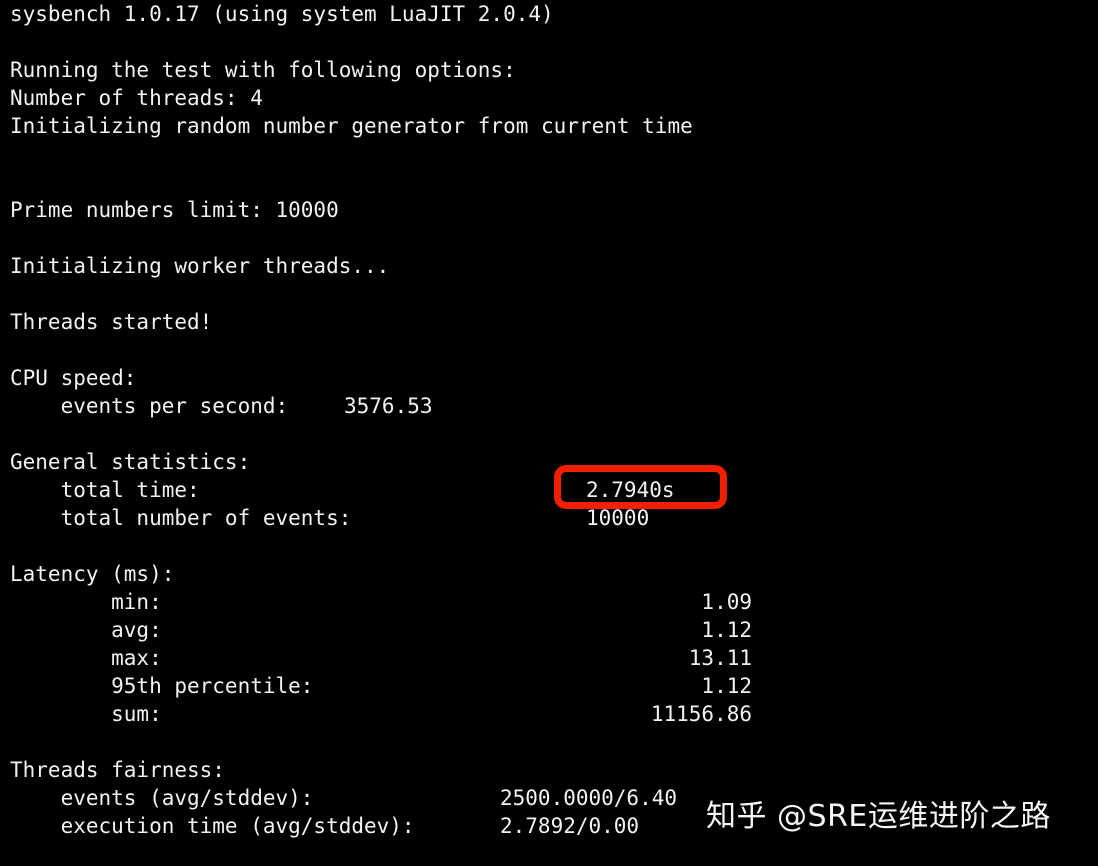 The height and width of the screenshot is (866, 1098). What do you see at coordinates (726, 630) in the screenshot?
I see `latency-avg-value: 1.12` at bounding box center [726, 630].